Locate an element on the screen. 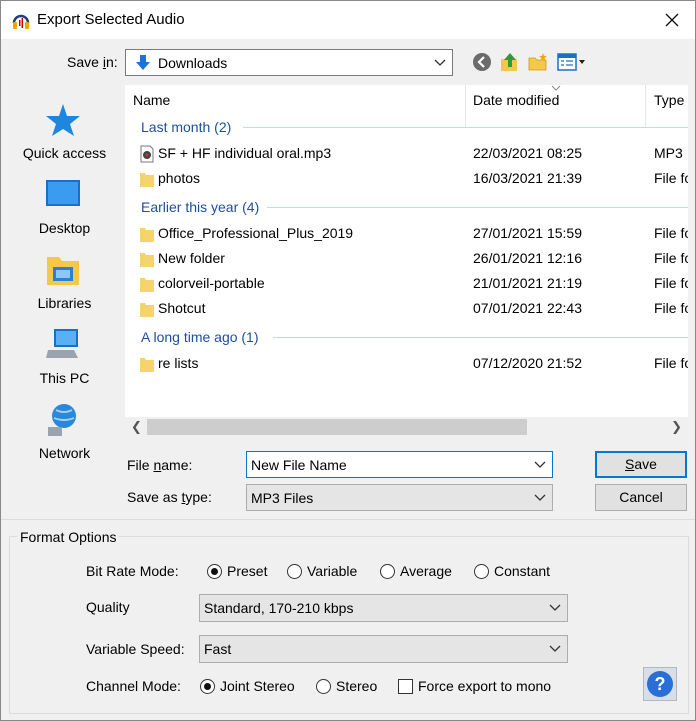  libraries-icon is located at coordinates (63, 271).